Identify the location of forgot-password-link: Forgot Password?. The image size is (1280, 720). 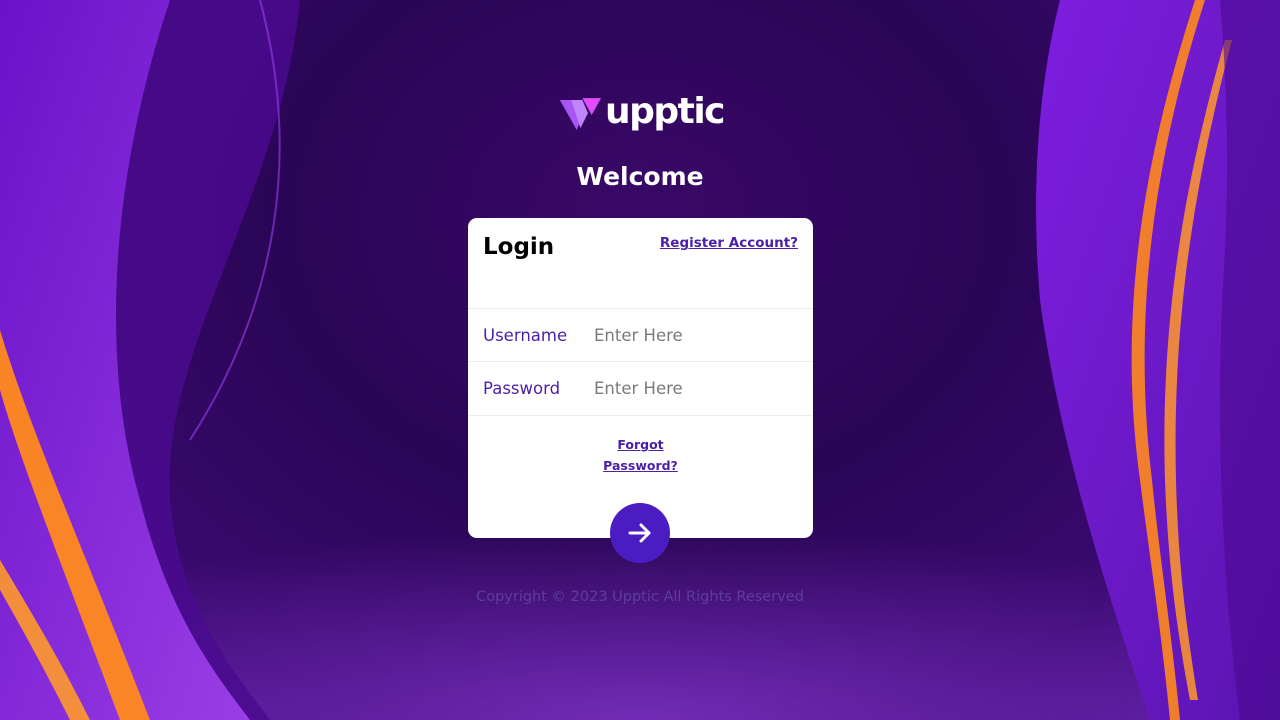
(640, 455).